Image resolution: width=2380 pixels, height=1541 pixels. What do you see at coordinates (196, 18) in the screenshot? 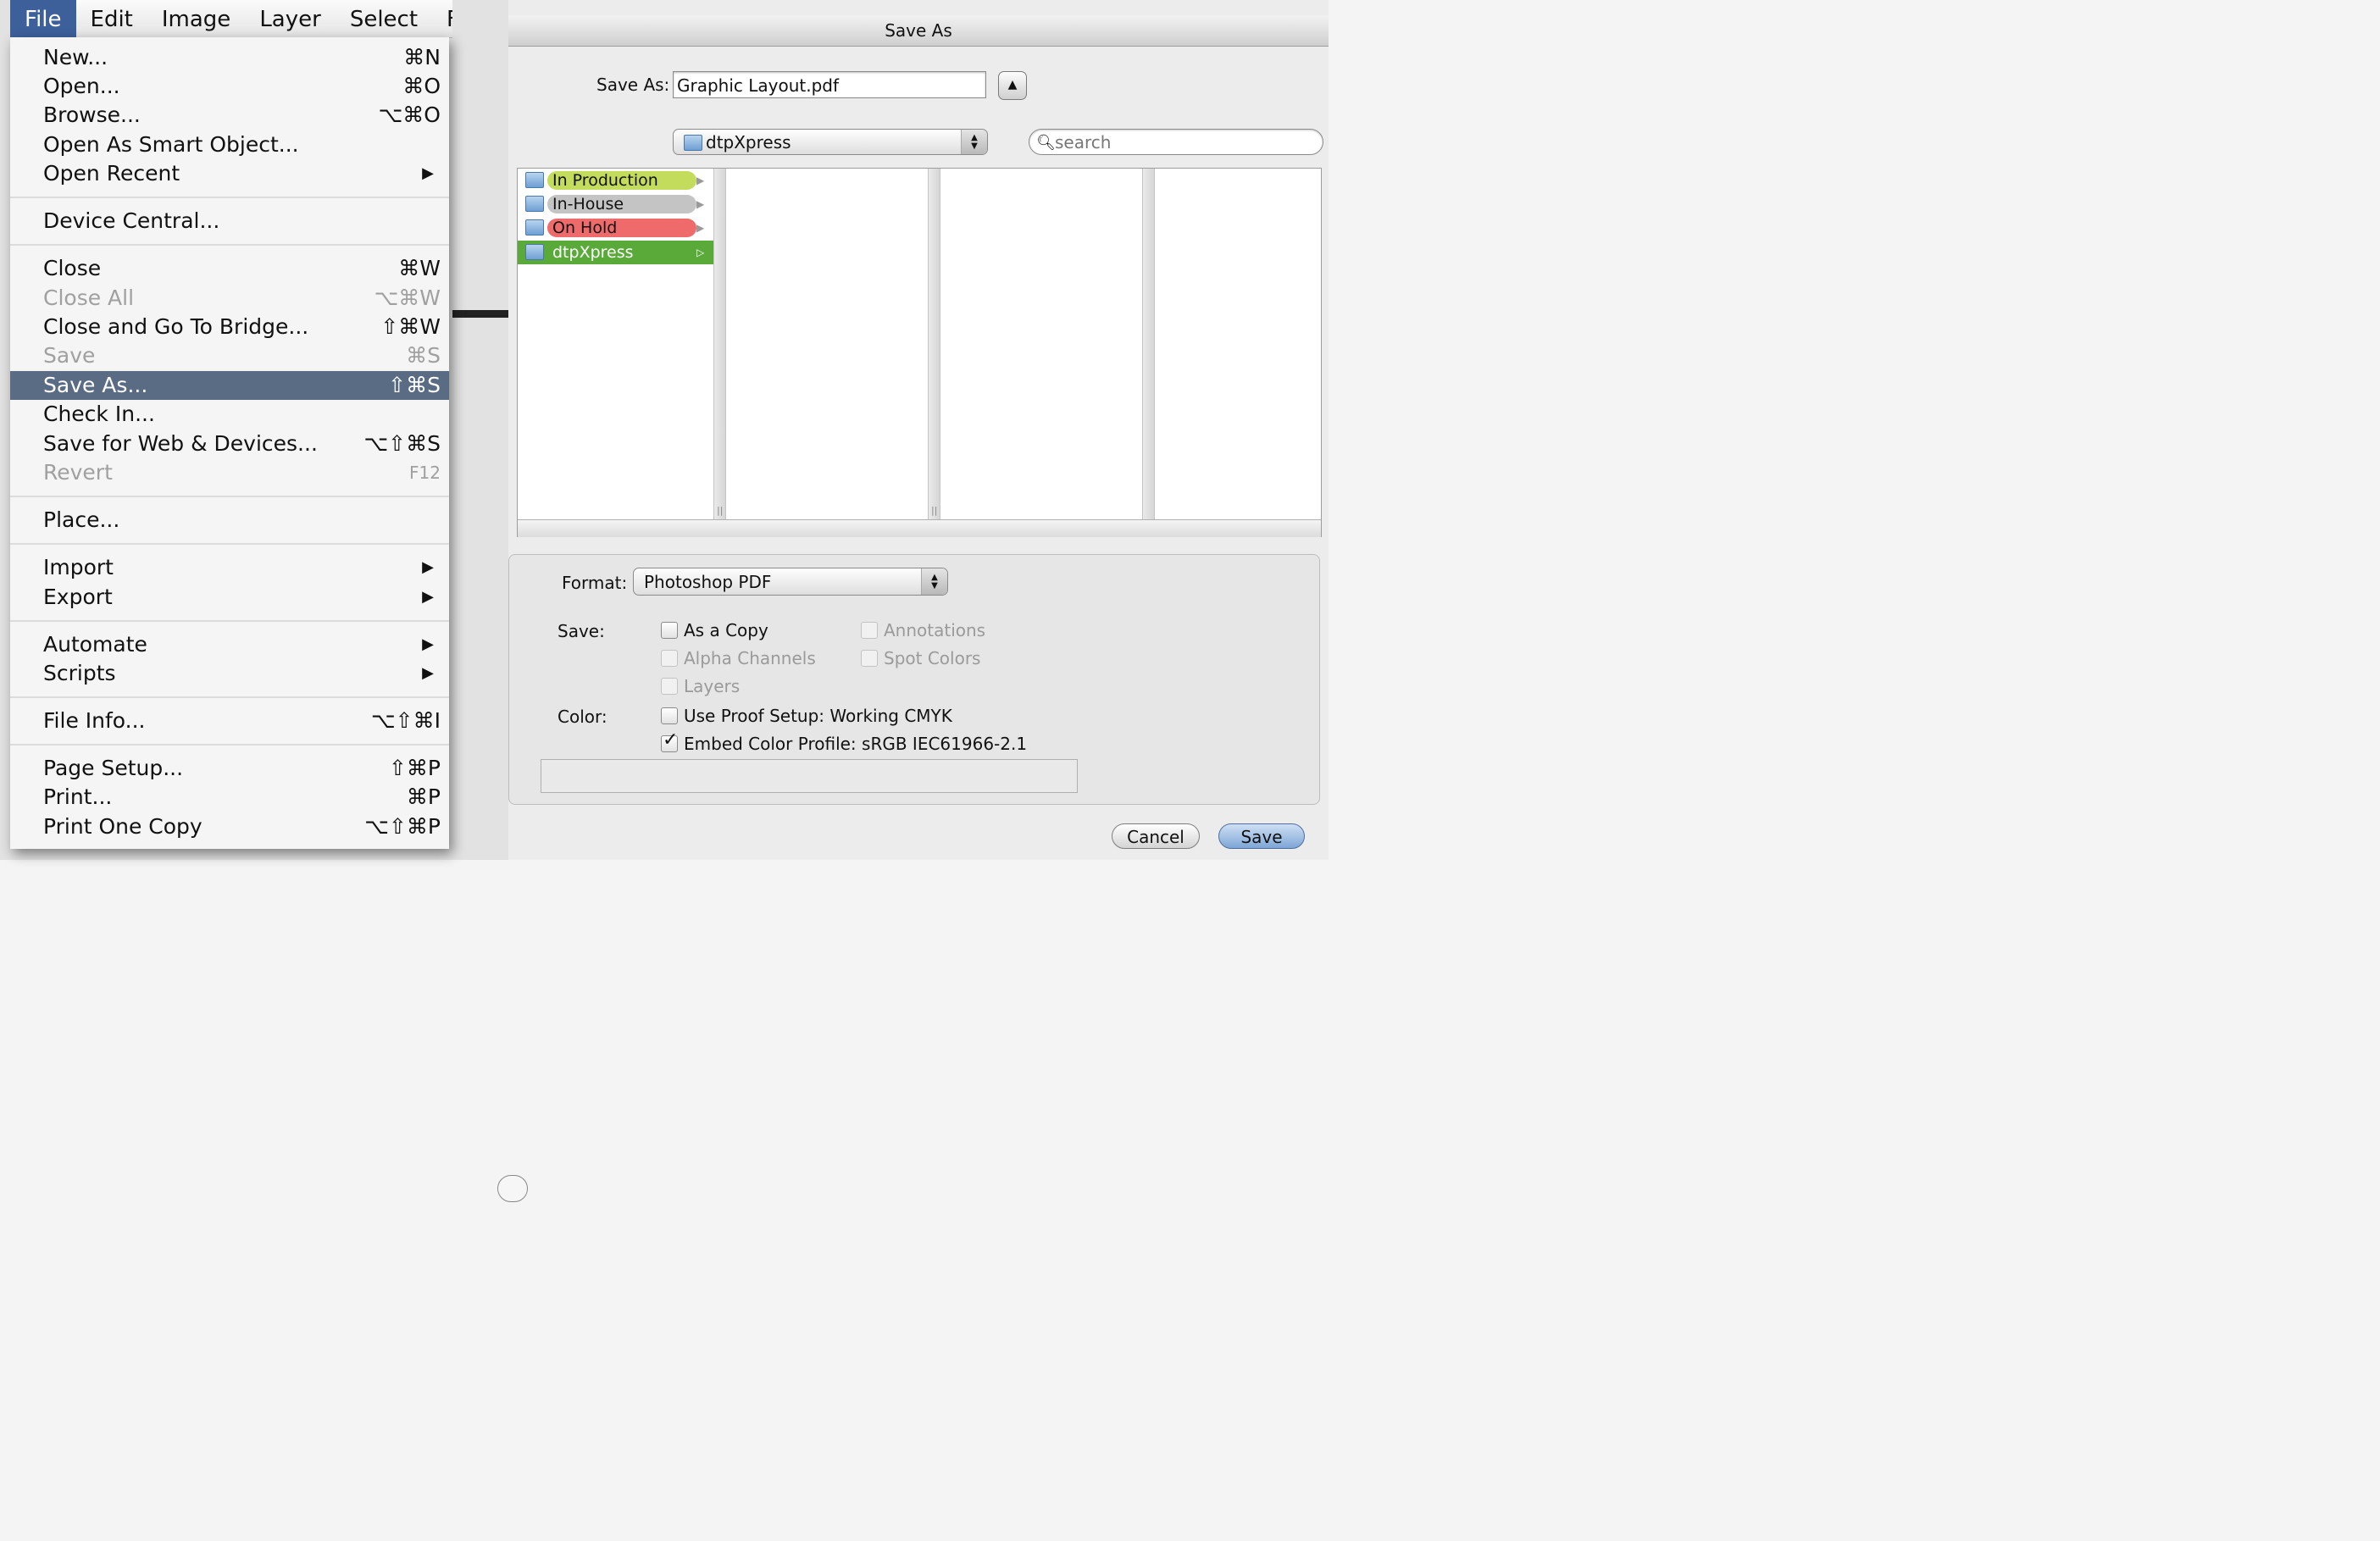
I see `menu-image: Image` at bounding box center [196, 18].